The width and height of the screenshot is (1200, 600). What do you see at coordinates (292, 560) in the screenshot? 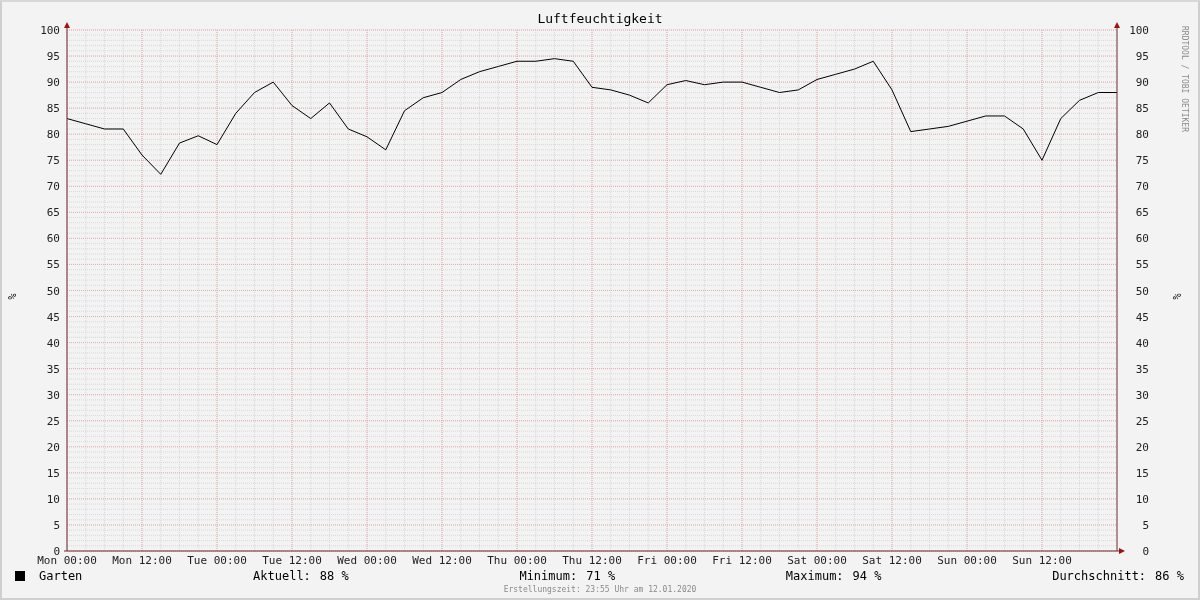
I see `x-tick-label: Tue 12:00` at bounding box center [292, 560].